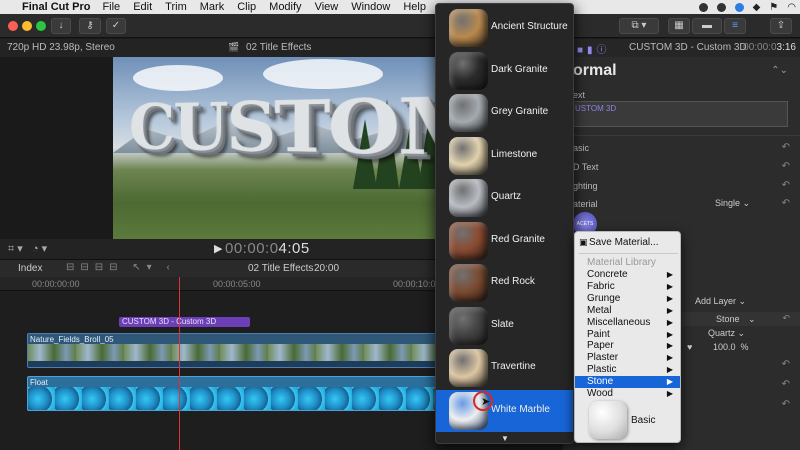  I want to click on menu-category-metal: Metal ▶, so click(627, 311).